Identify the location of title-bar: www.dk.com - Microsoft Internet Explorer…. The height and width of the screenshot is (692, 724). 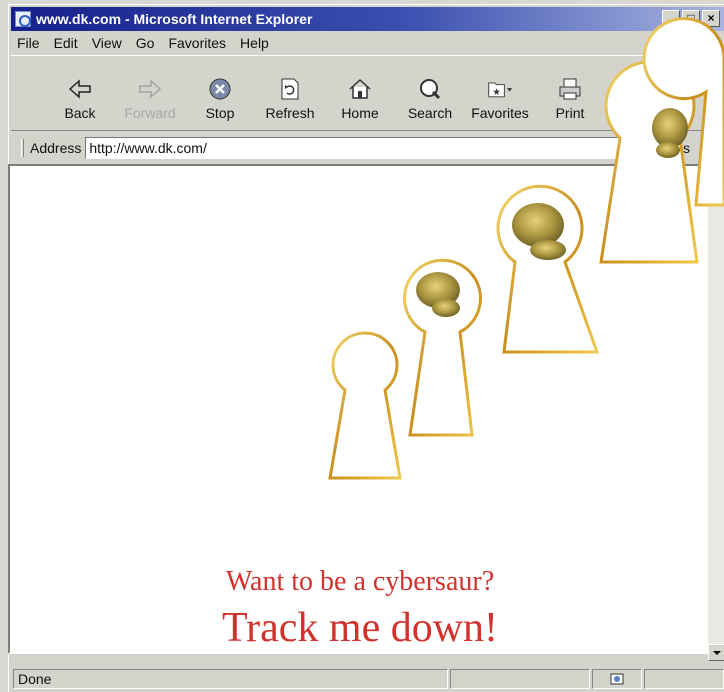
(367, 19).